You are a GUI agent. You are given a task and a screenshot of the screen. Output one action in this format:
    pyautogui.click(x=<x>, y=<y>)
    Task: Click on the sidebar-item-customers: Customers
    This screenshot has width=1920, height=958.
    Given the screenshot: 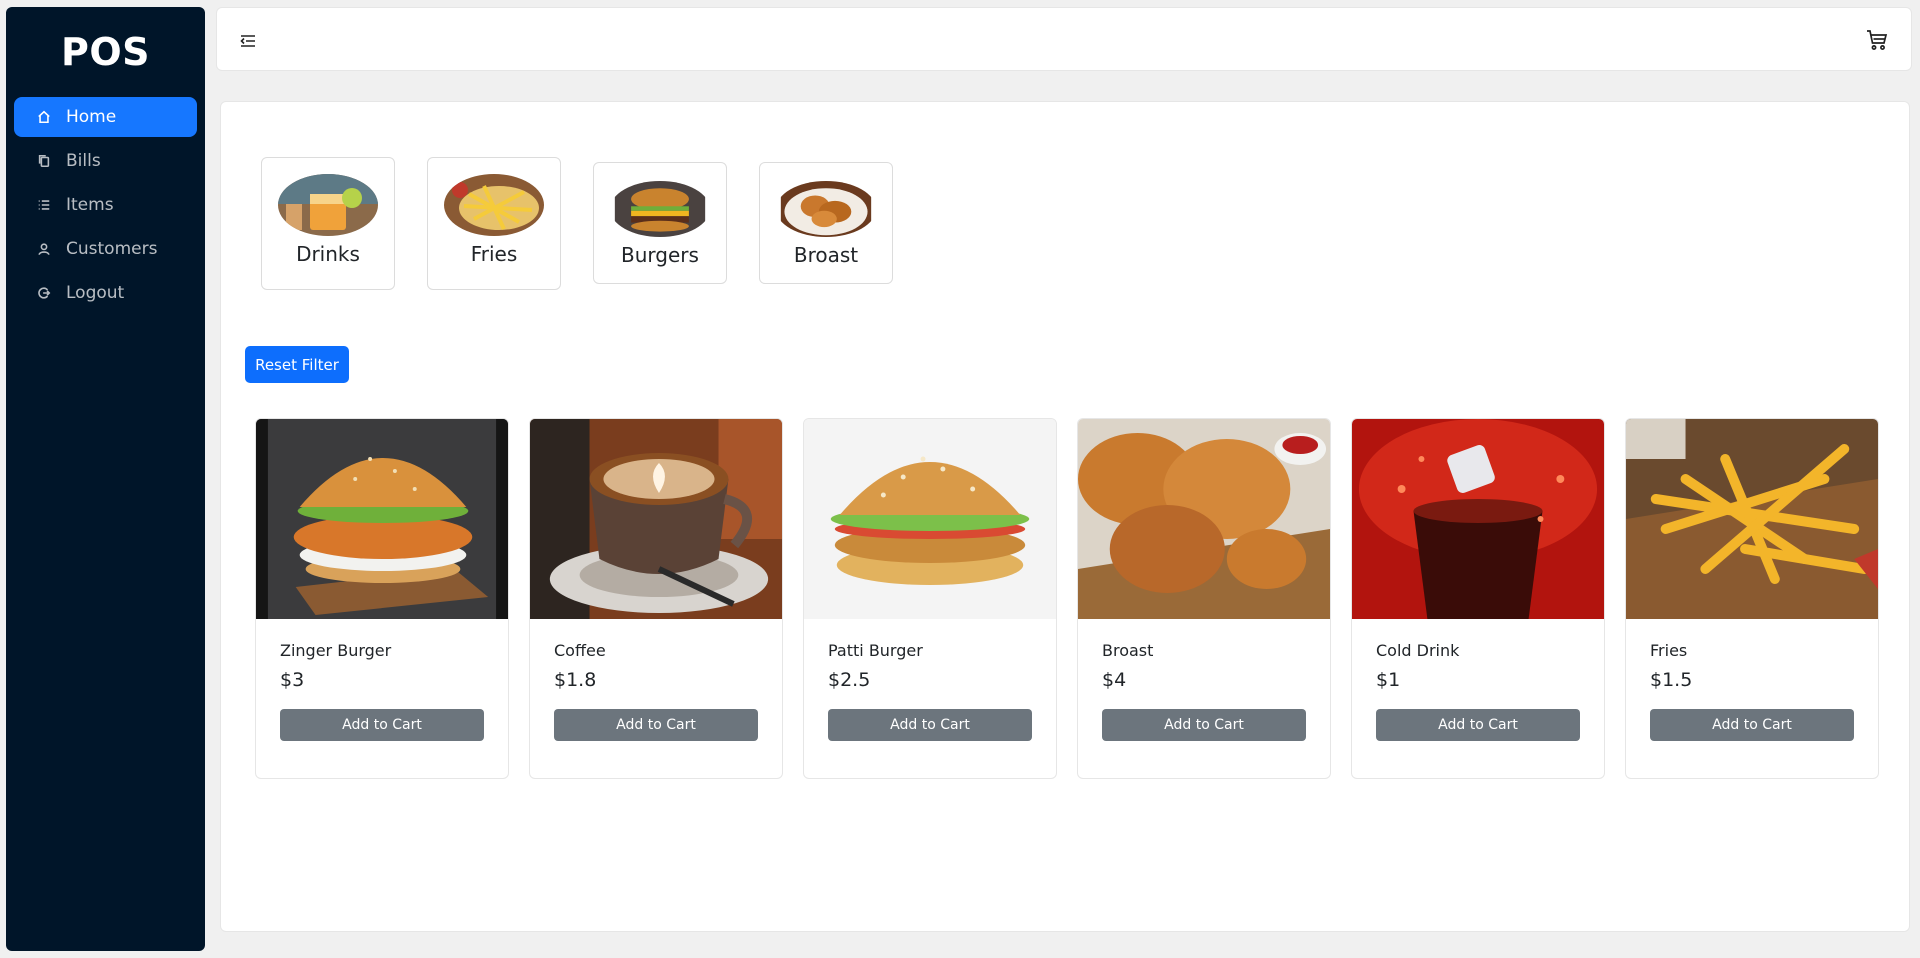 What is the action you would take?
    pyautogui.click(x=105, y=249)
    